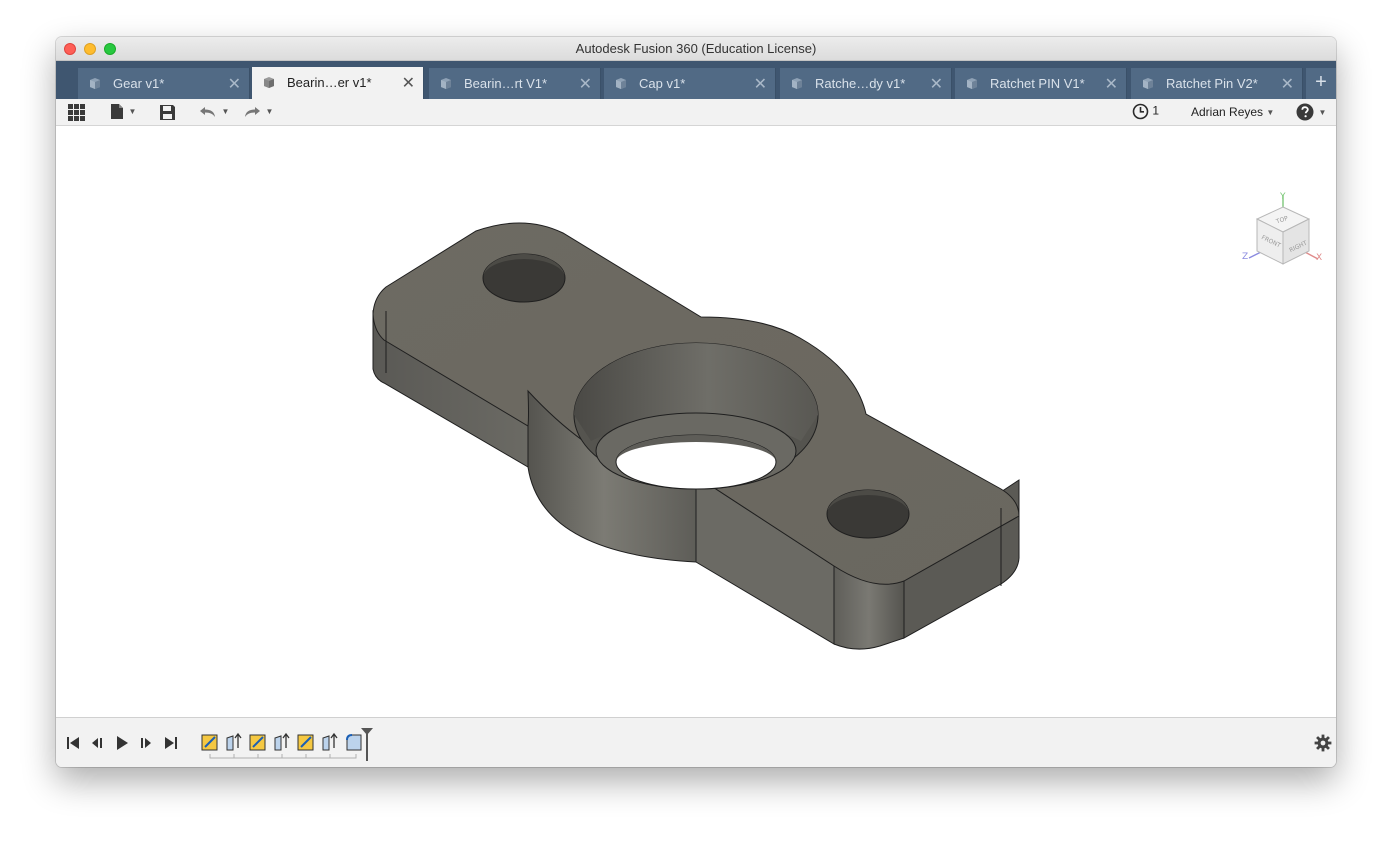 This screenshot has height=841, width=1392. Describe the element at coordinates (1321, 83) in the screenshot. I see `new-tab-button: +` at that location.